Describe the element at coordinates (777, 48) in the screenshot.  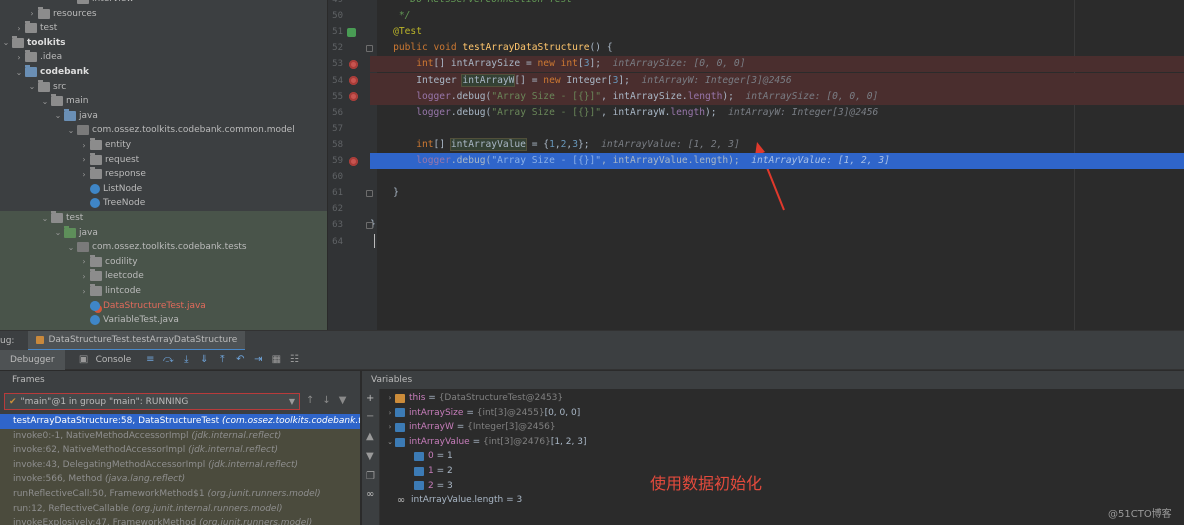
I see `code-line: public void testArrayDataStructure() {` at that location.